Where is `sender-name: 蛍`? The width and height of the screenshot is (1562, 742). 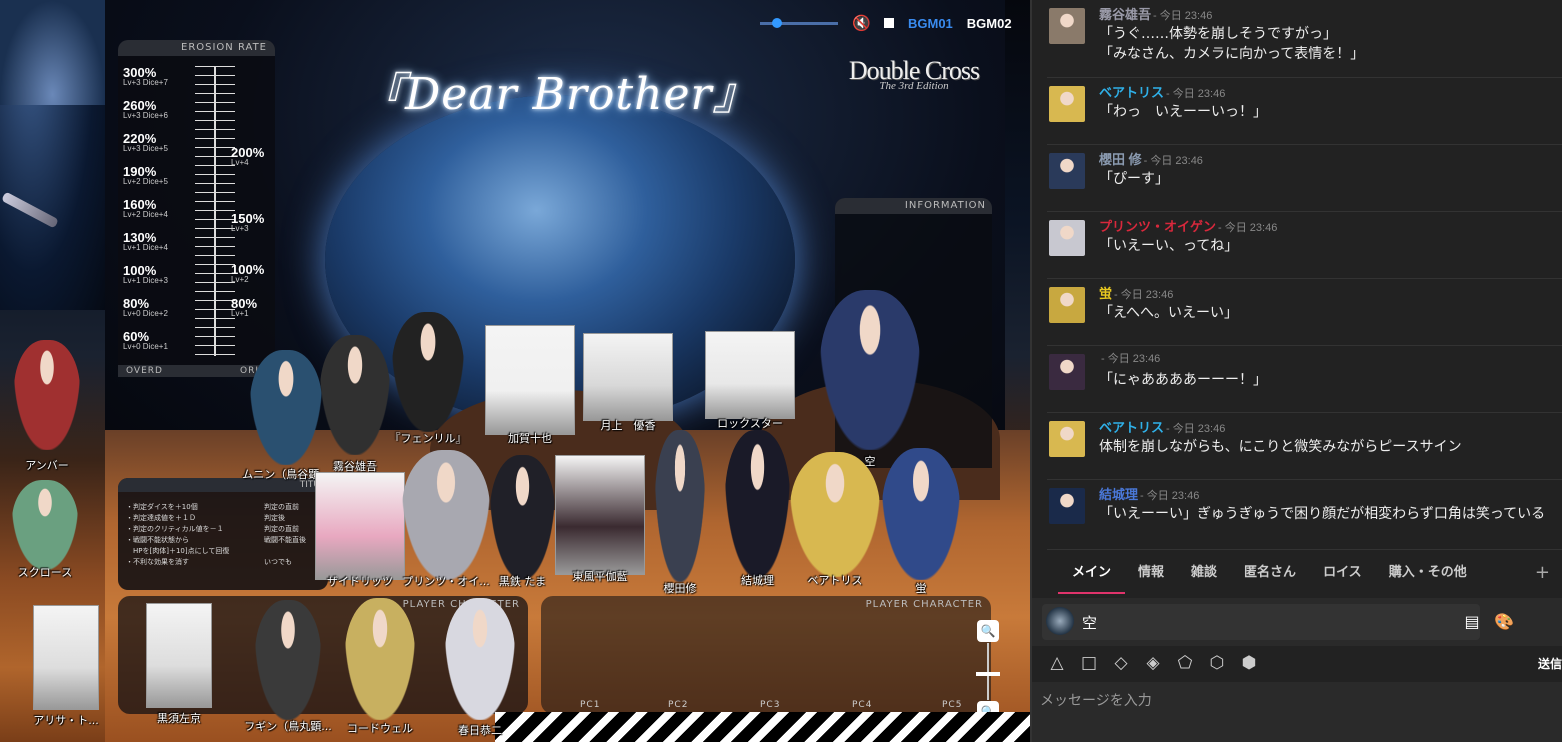 sender-name: 蛍 is located at coordinates (1105, 293).